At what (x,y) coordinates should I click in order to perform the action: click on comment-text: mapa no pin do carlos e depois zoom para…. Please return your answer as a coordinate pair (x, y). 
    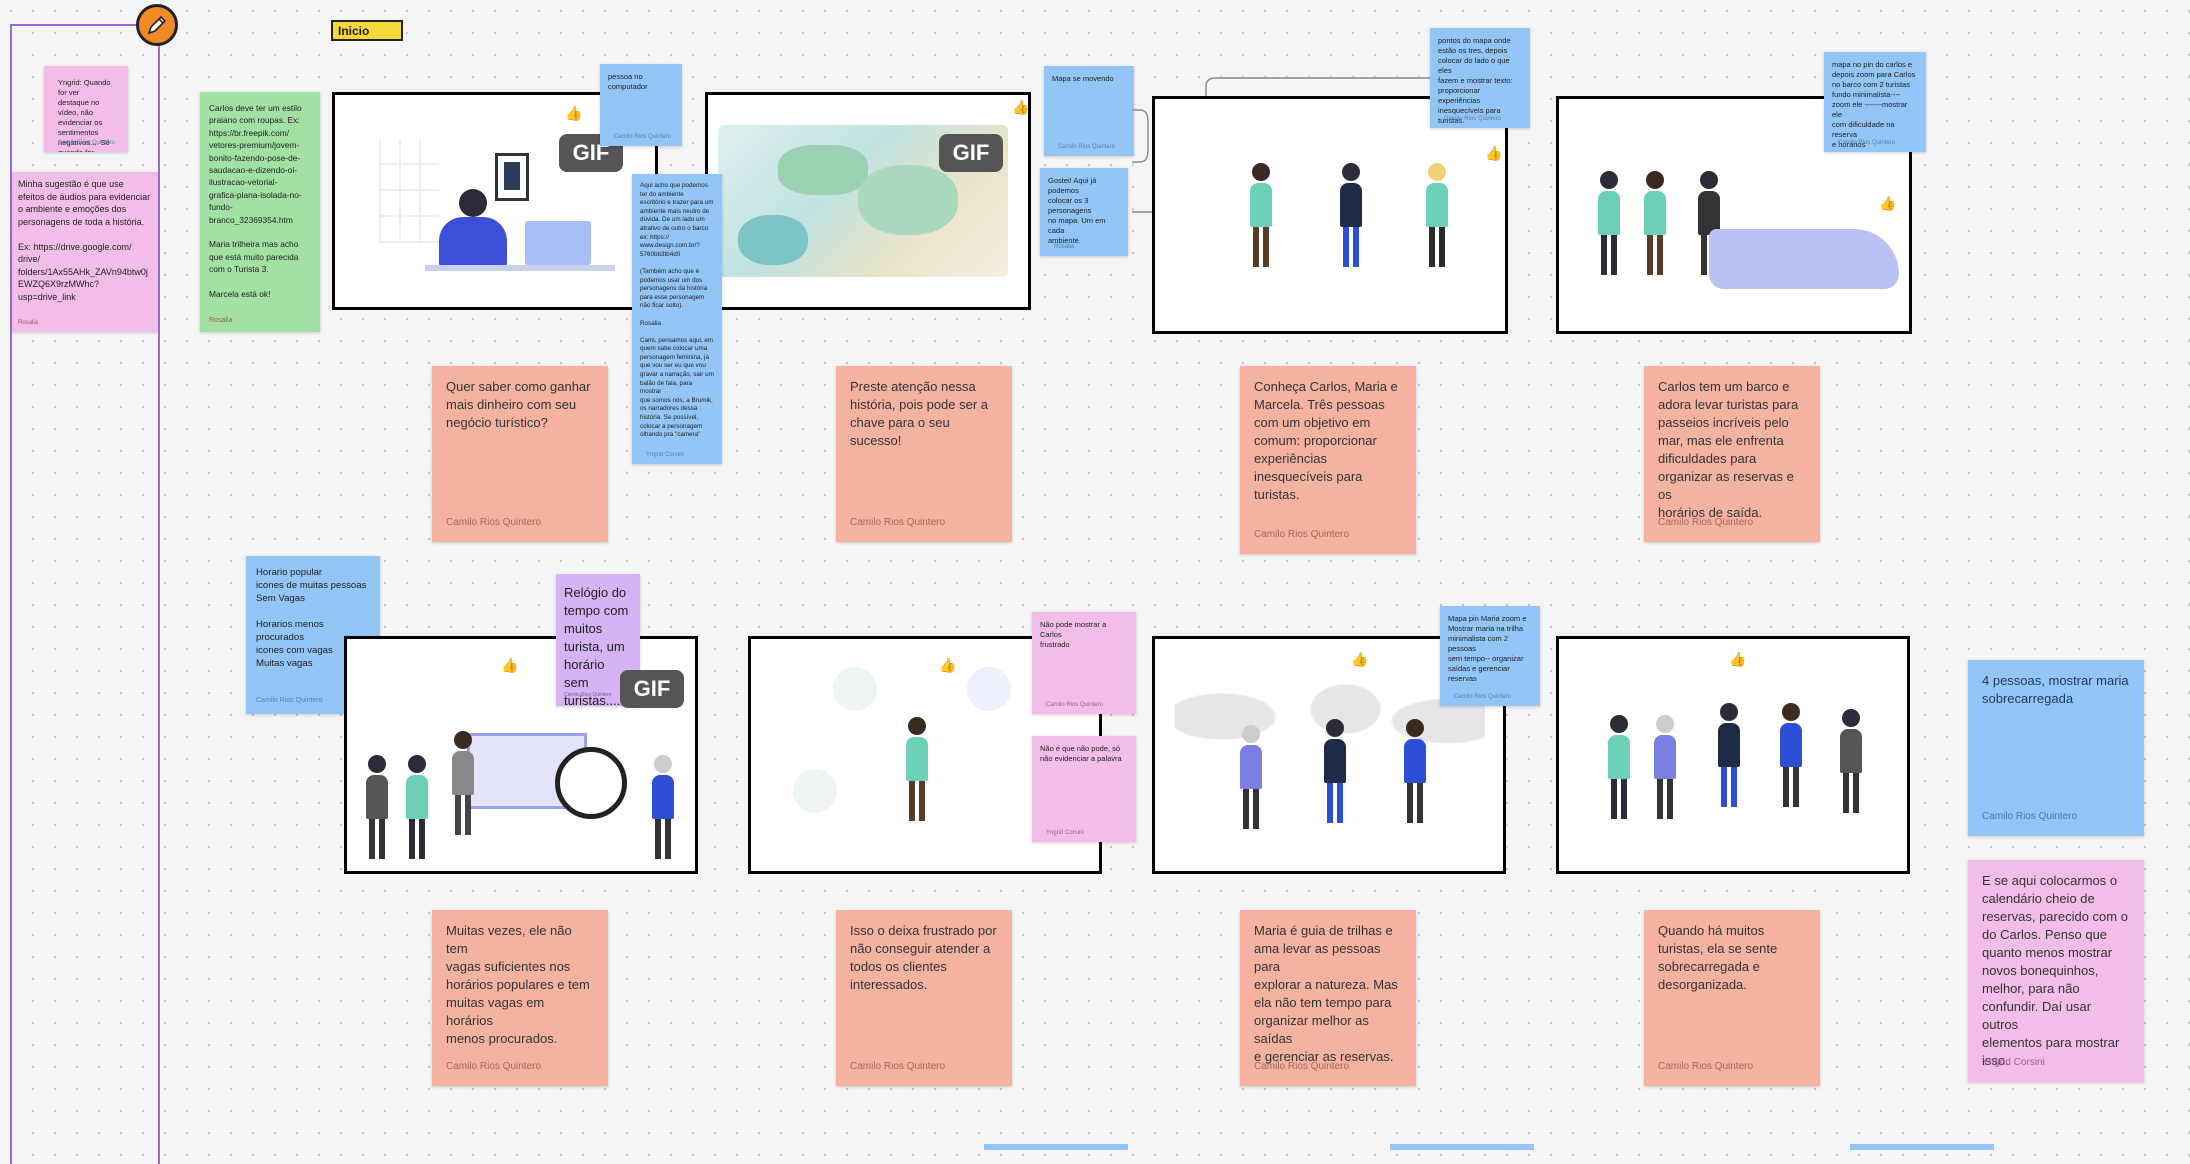
    Looking at the image, I should click on (1874, 104).